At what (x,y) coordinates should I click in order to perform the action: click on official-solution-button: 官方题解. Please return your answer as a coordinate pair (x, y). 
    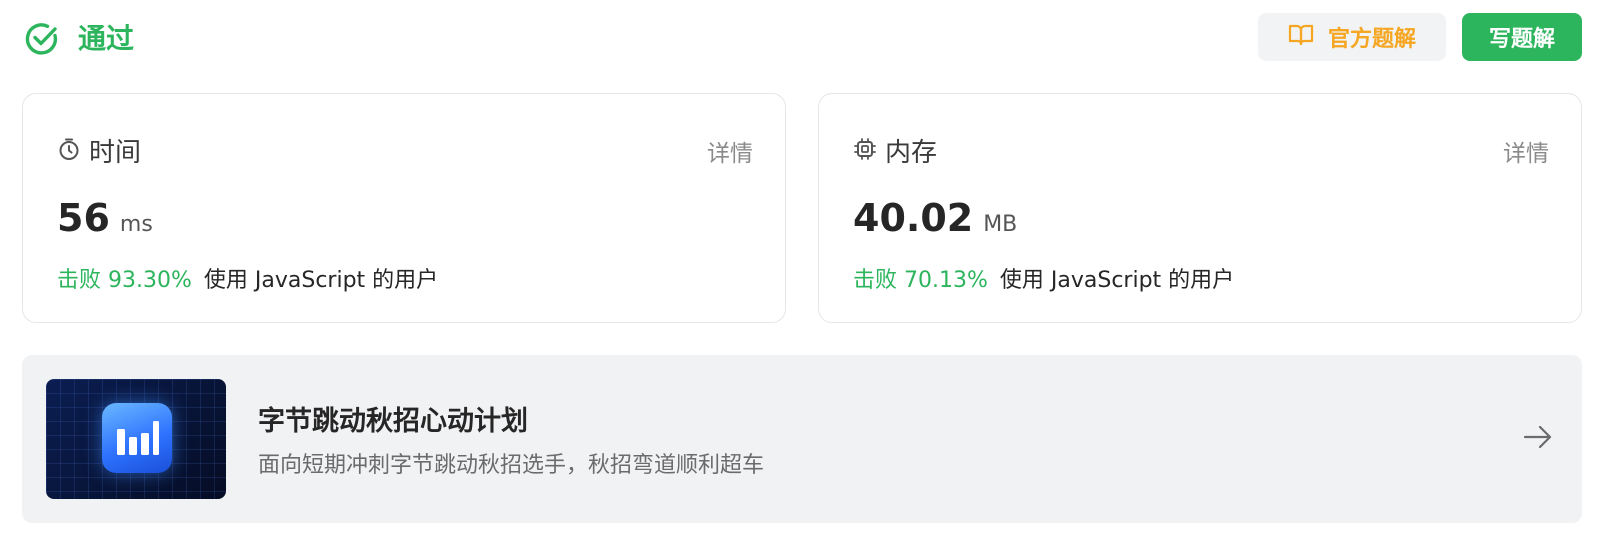
    Looking at the image, I should click on (1352, 37).